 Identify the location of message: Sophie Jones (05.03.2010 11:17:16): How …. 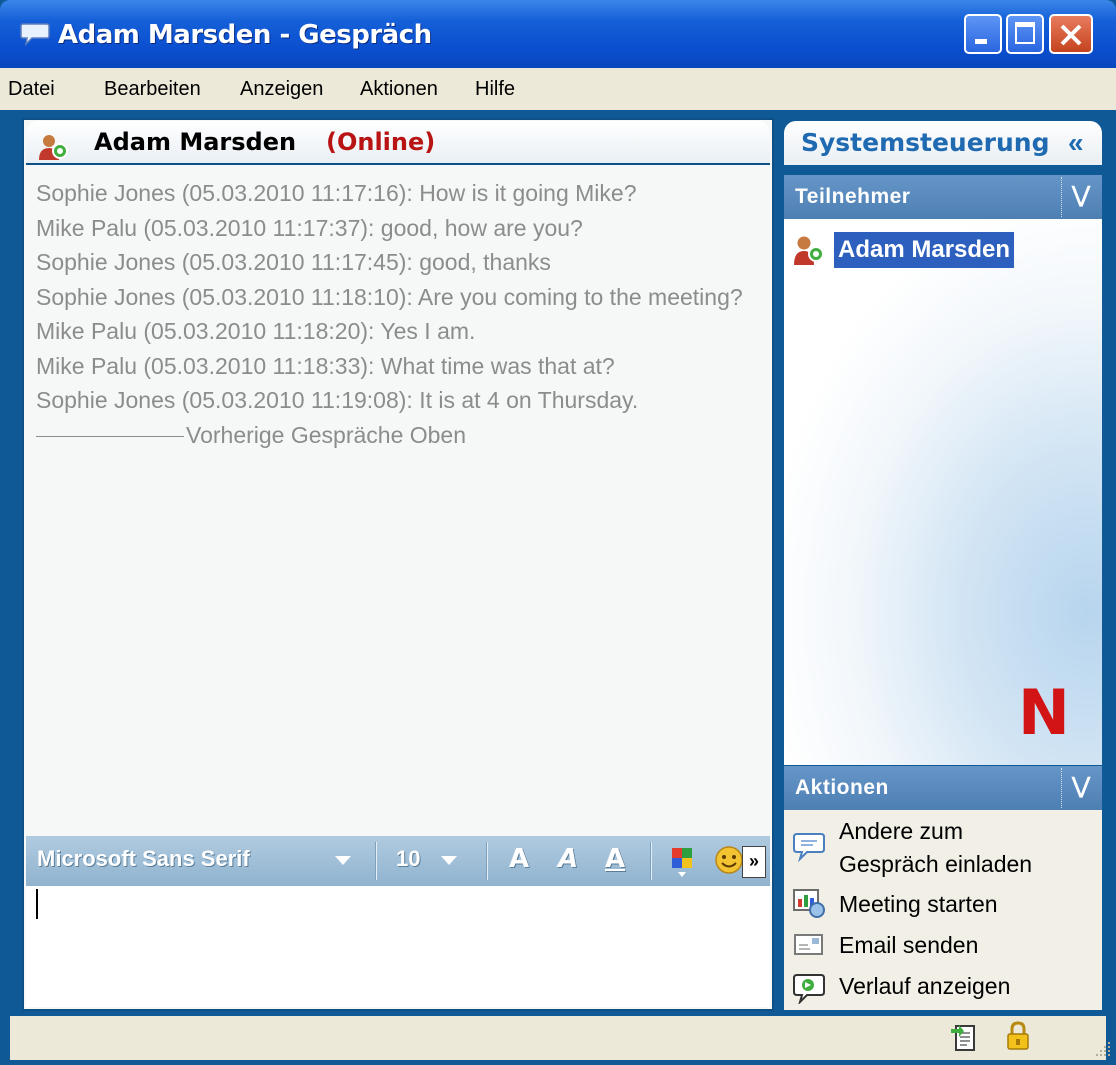
(336, 193).